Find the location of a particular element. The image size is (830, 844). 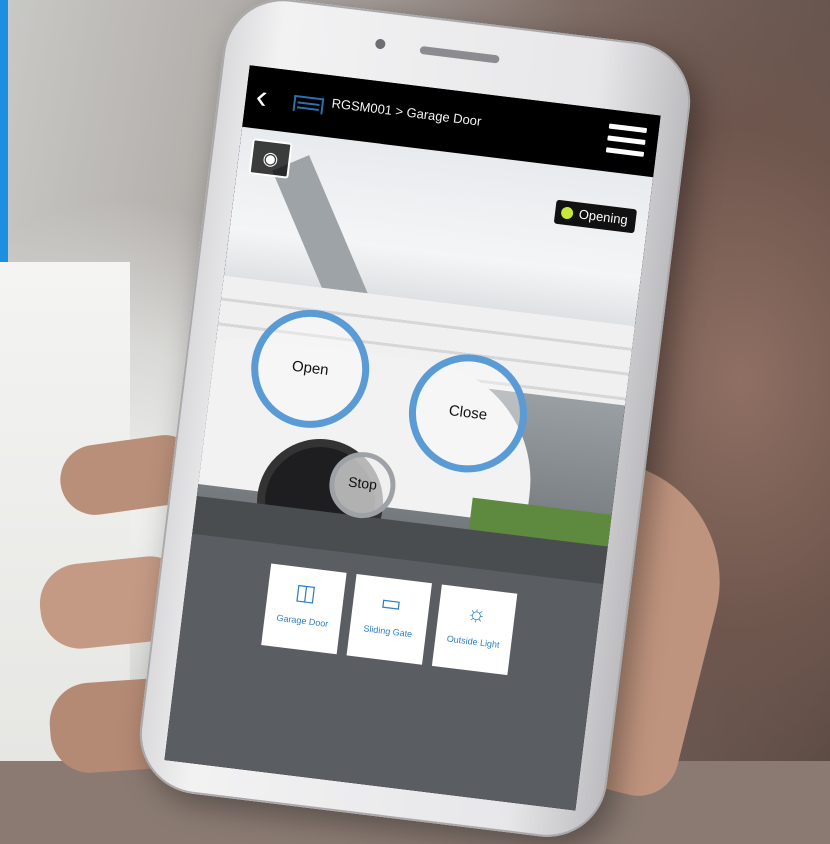

garage-door-icon is located at coordinates (308, 104).